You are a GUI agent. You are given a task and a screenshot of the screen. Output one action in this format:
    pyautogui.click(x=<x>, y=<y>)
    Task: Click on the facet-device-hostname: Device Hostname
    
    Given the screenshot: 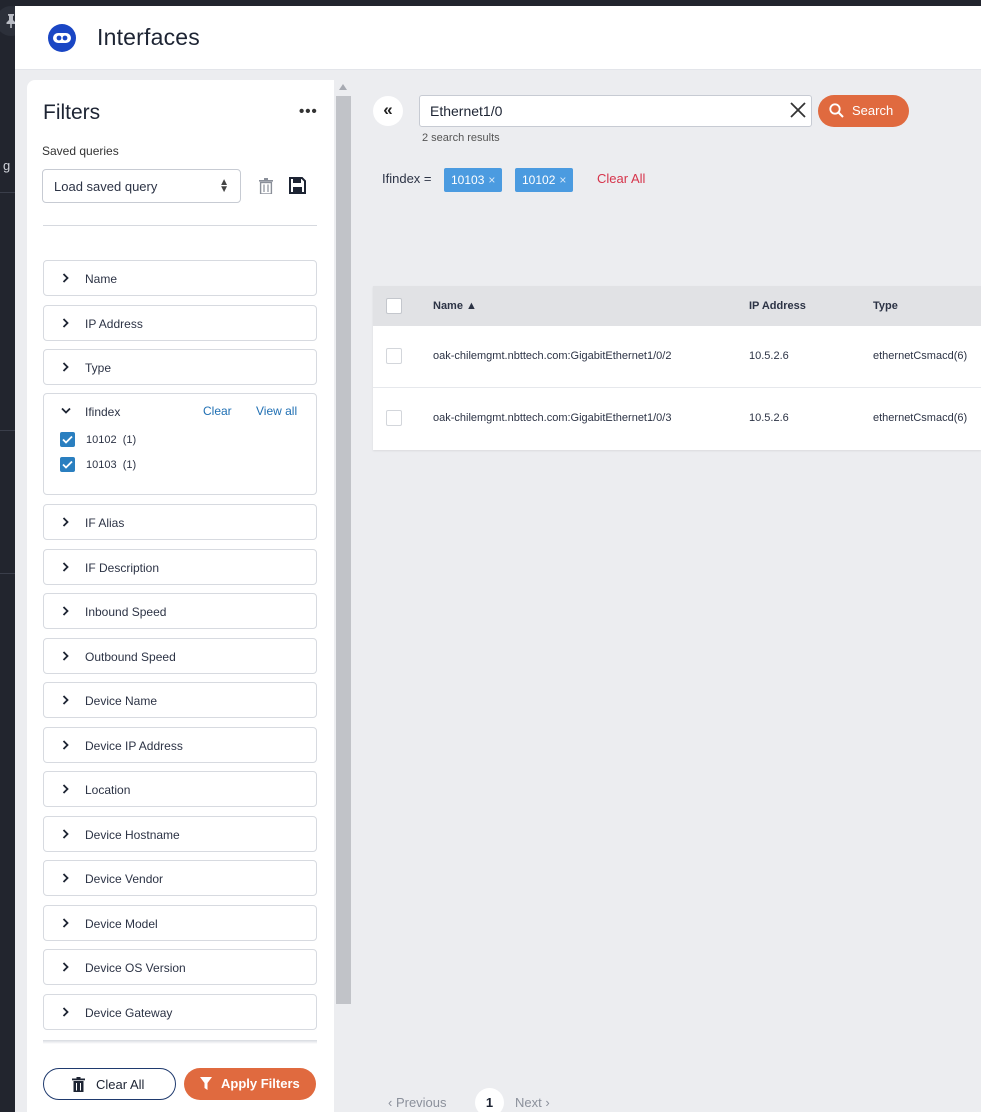 What is the action you would take?
    pyautogui.click(x=180, y=833)
    